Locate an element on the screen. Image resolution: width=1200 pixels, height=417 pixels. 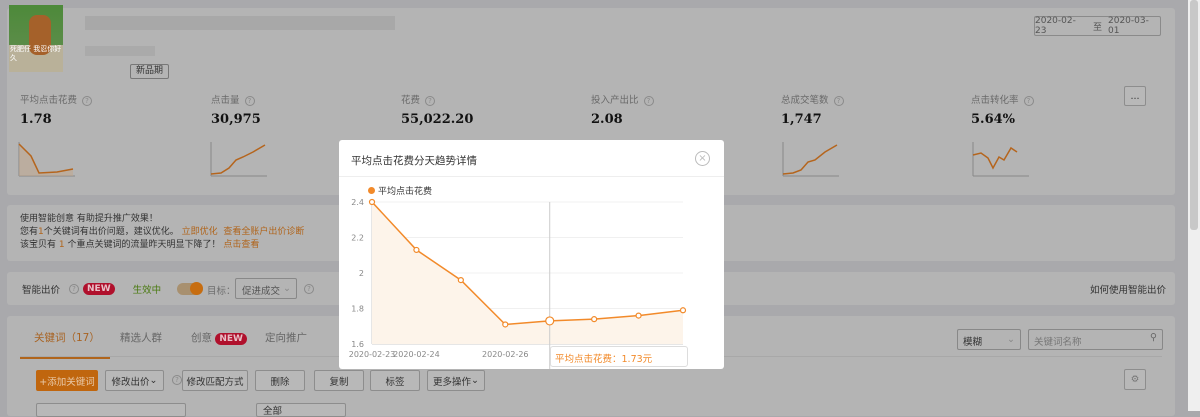
settings-button: ⚙ is located at coordinates (1135, 379).